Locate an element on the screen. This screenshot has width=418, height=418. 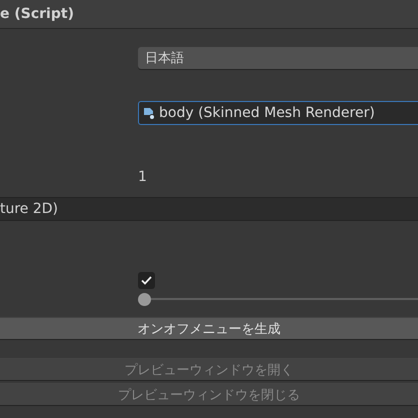
checkbox is located at coordinates (146, 280).